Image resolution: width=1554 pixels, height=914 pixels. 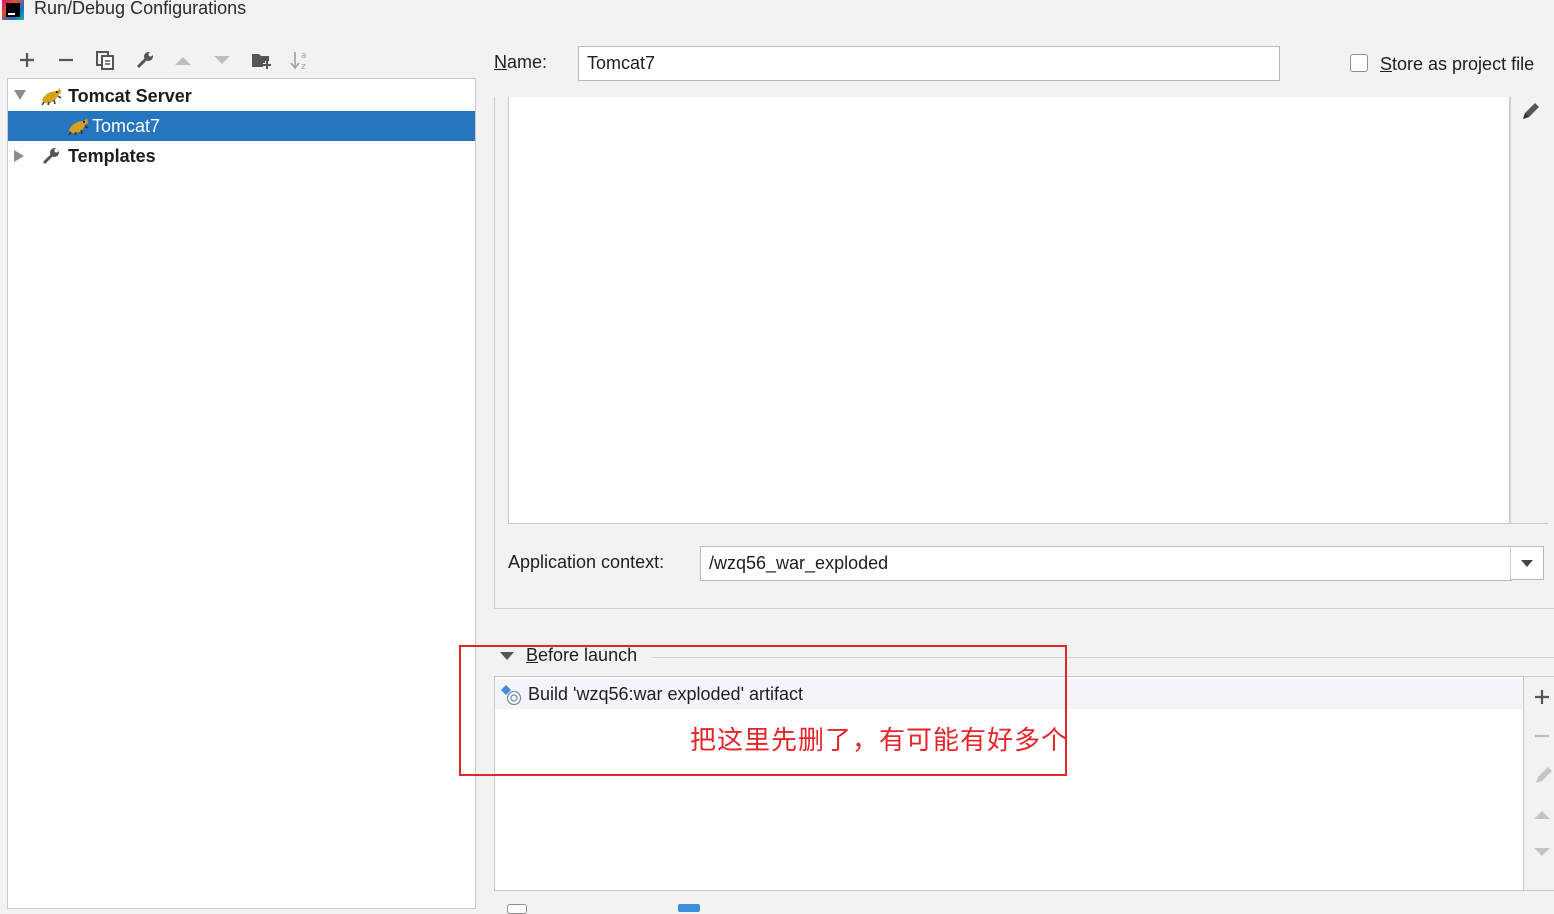 I want to click on deployment-side-toolbar, so click(x=1529, y=310).